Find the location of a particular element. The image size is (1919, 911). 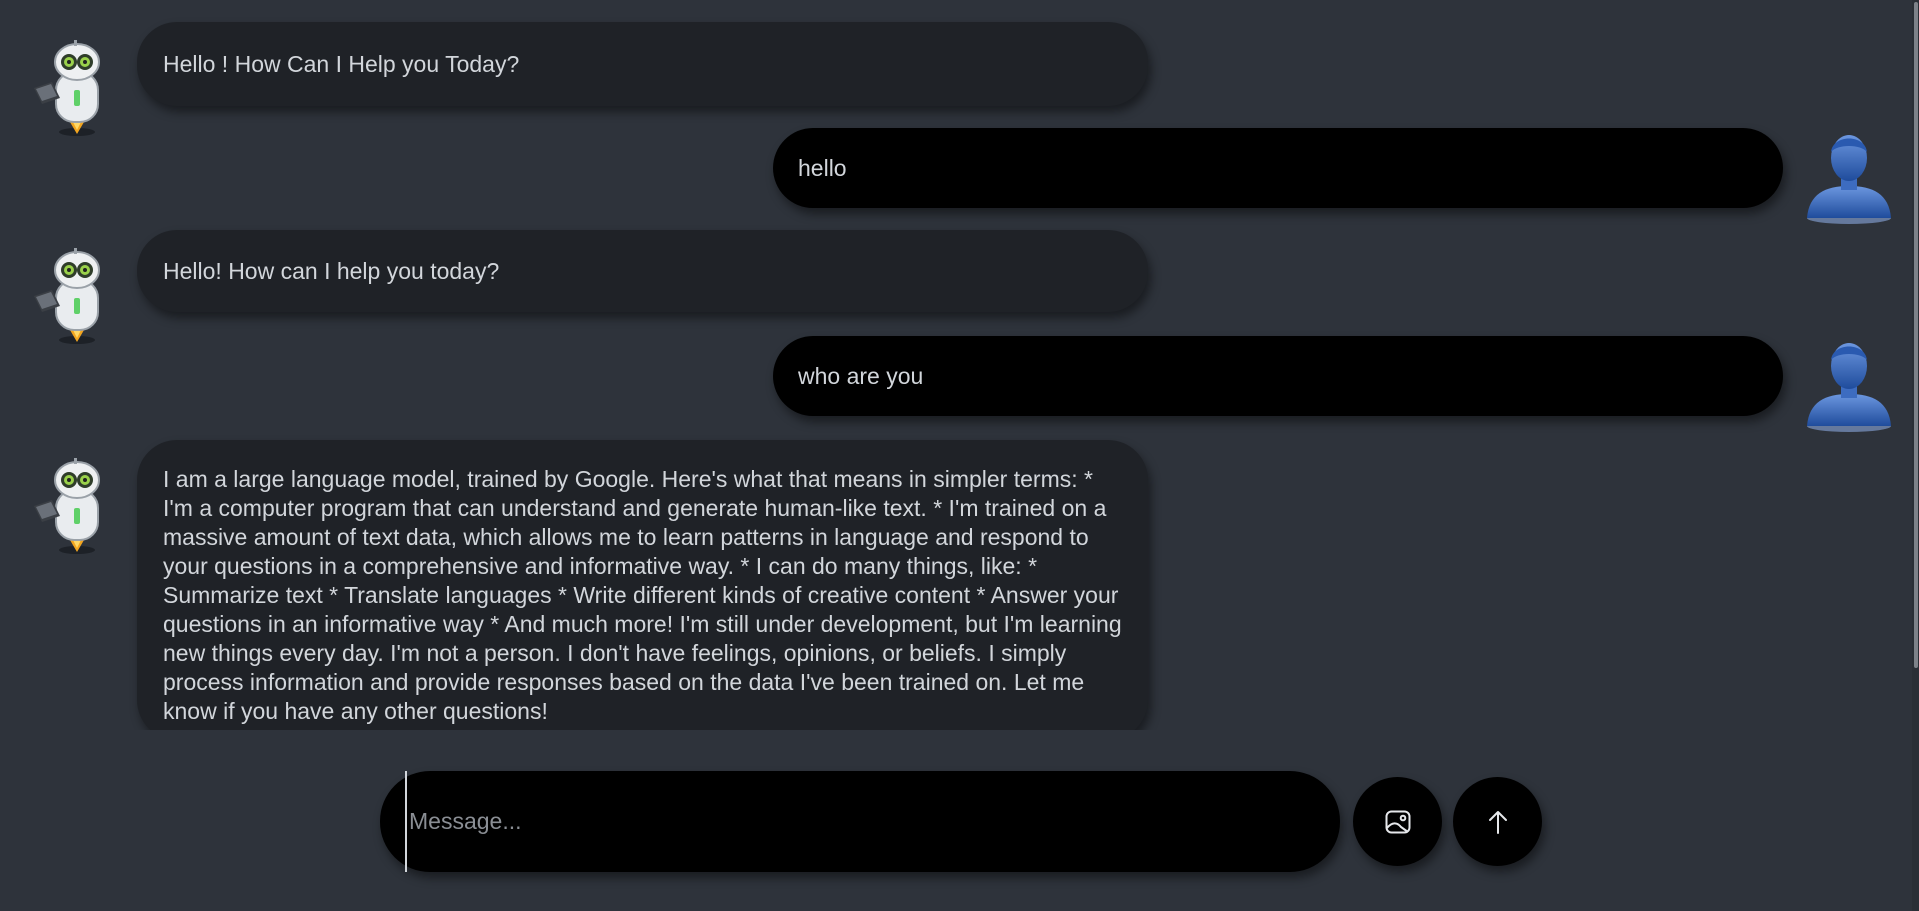

scrollbar is located at coordinates (1915, 455).